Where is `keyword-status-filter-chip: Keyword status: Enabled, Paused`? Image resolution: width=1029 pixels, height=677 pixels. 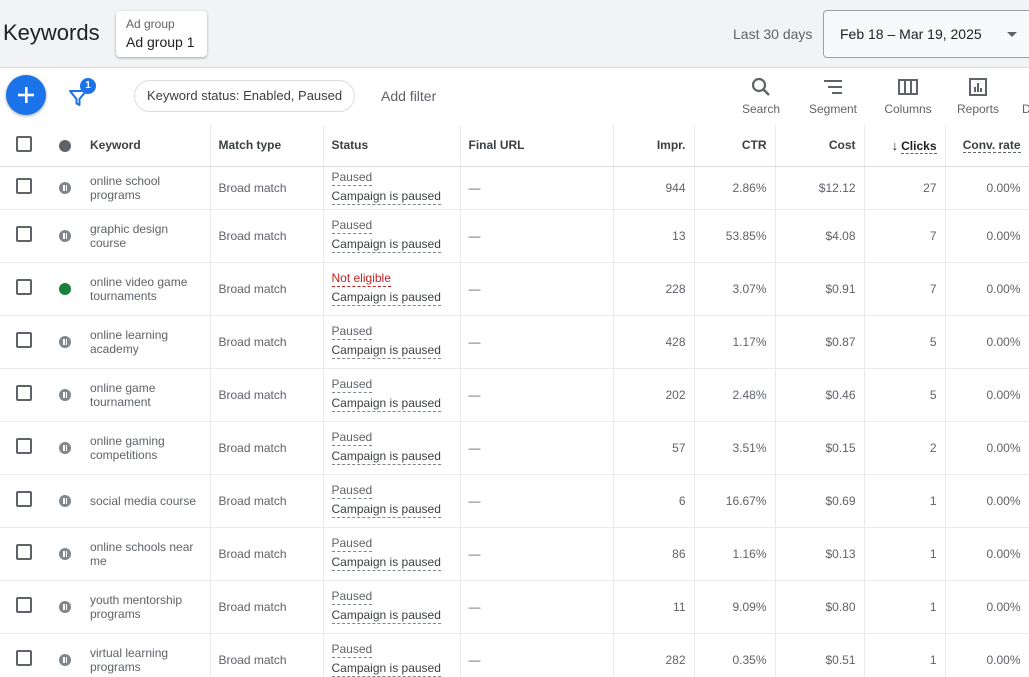 keyword-status-filter-chip: Keyword status: Enabled, Paused is located at coordinates (245, 96).